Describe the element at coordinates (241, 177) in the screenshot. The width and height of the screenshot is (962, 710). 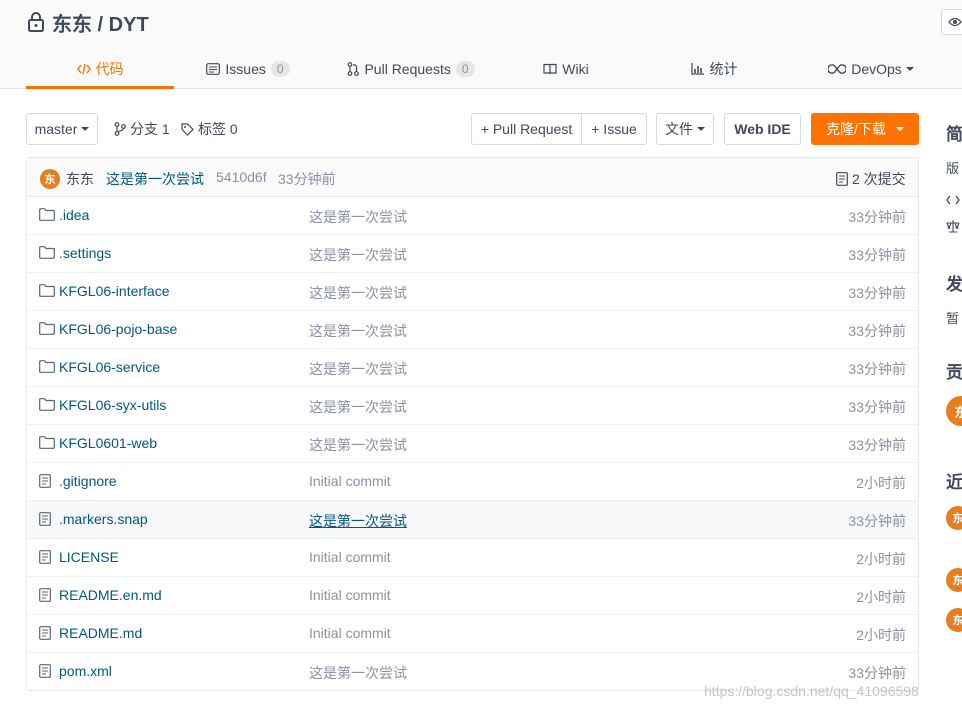
I see `commit-hash: 5410d6f` at that location.